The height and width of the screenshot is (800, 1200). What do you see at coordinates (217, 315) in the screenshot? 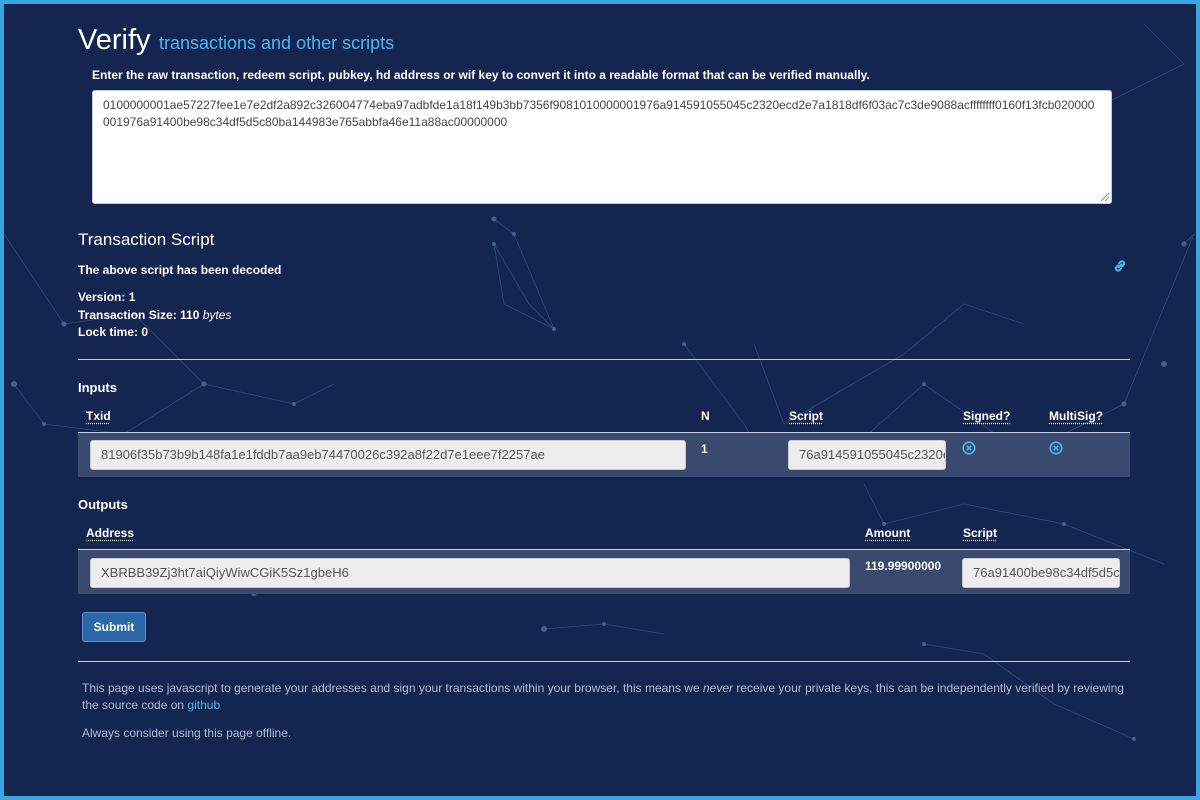
I see `size-unit: bytes` at bounding box center [217, 315].